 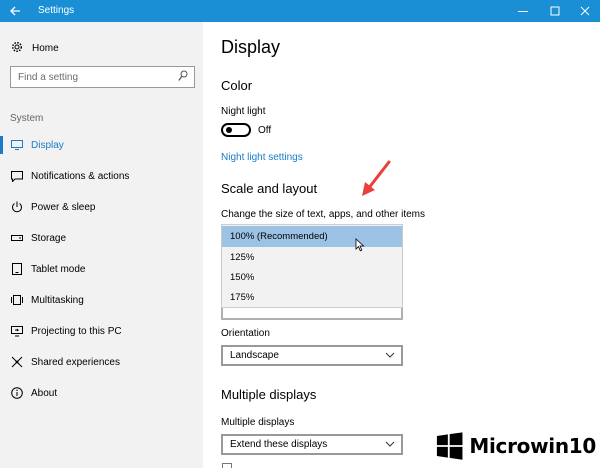 I want to click on maximize-button, so click(x=555, y=11).